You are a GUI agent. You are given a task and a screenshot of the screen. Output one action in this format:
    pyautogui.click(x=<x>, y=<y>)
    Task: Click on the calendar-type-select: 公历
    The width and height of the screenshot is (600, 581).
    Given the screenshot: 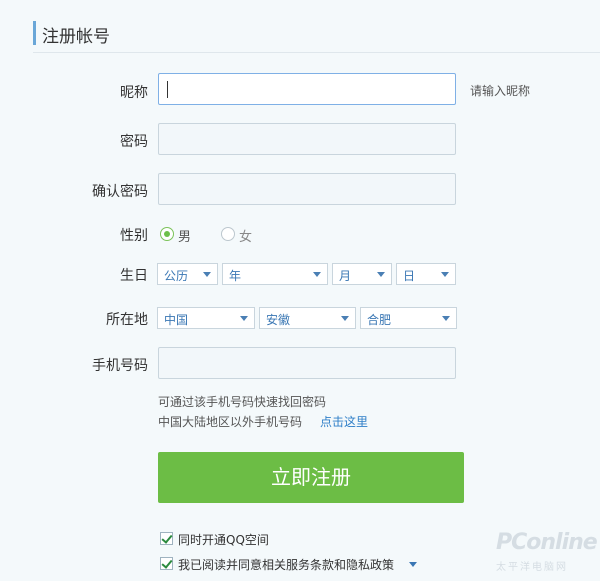 What is the action you would take?
    pyautogui.click(x=187, y=274)
    